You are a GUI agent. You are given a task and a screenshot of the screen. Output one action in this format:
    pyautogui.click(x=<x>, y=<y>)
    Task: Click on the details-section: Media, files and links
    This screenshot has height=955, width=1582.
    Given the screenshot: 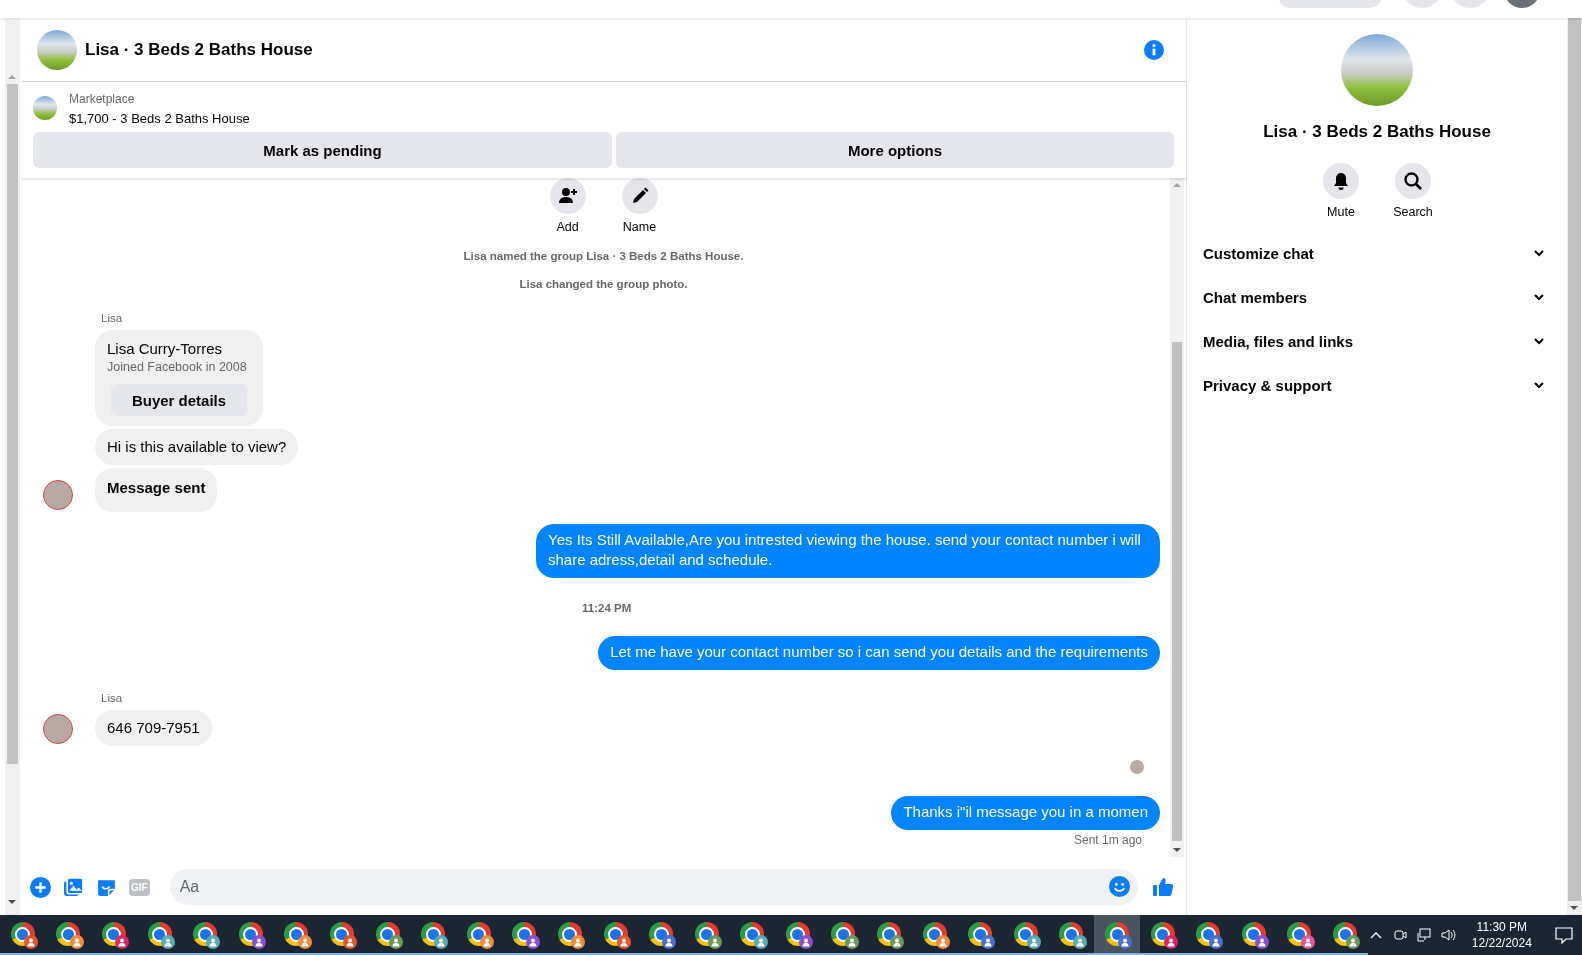 What is the action you would take?
    pyautogui.click(x=1377, y=341)
    